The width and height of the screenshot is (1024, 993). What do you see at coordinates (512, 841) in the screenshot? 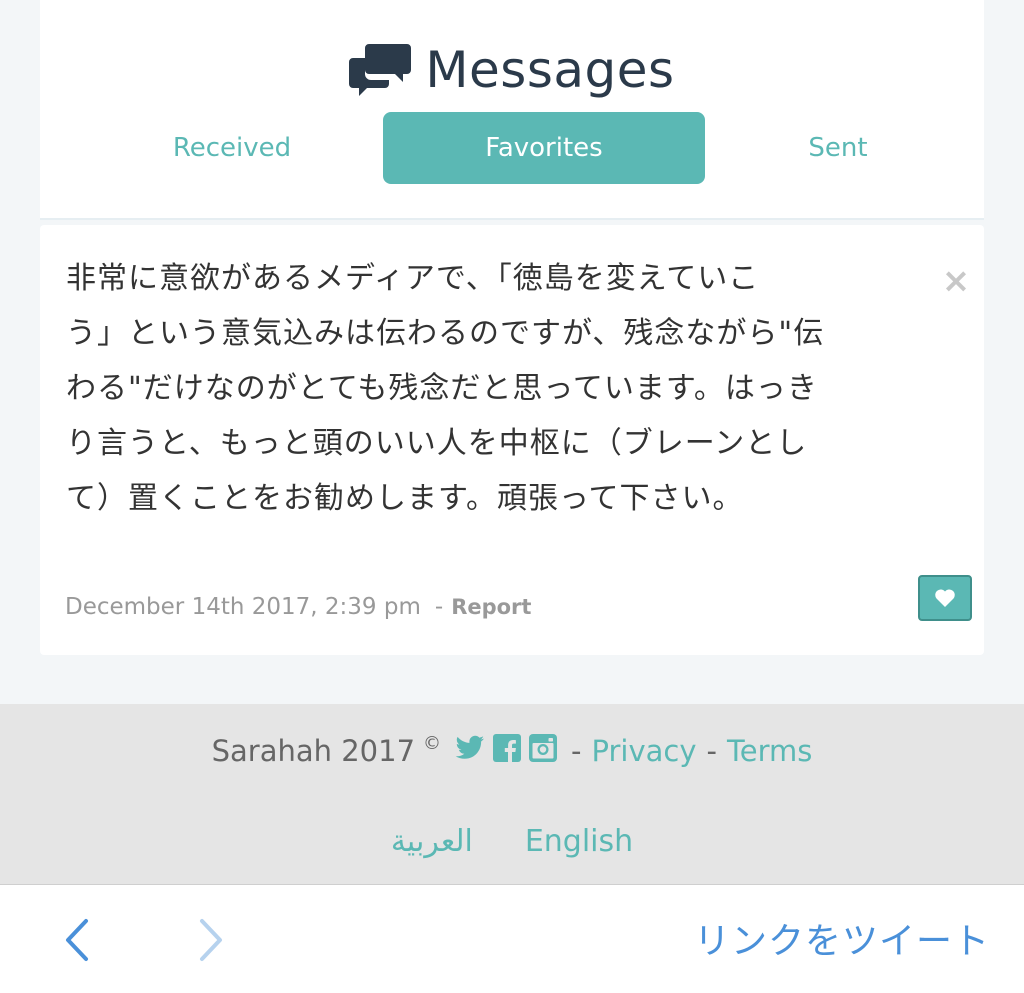
I see `language-switcher: العربية English` at bounding box center [512, 841].